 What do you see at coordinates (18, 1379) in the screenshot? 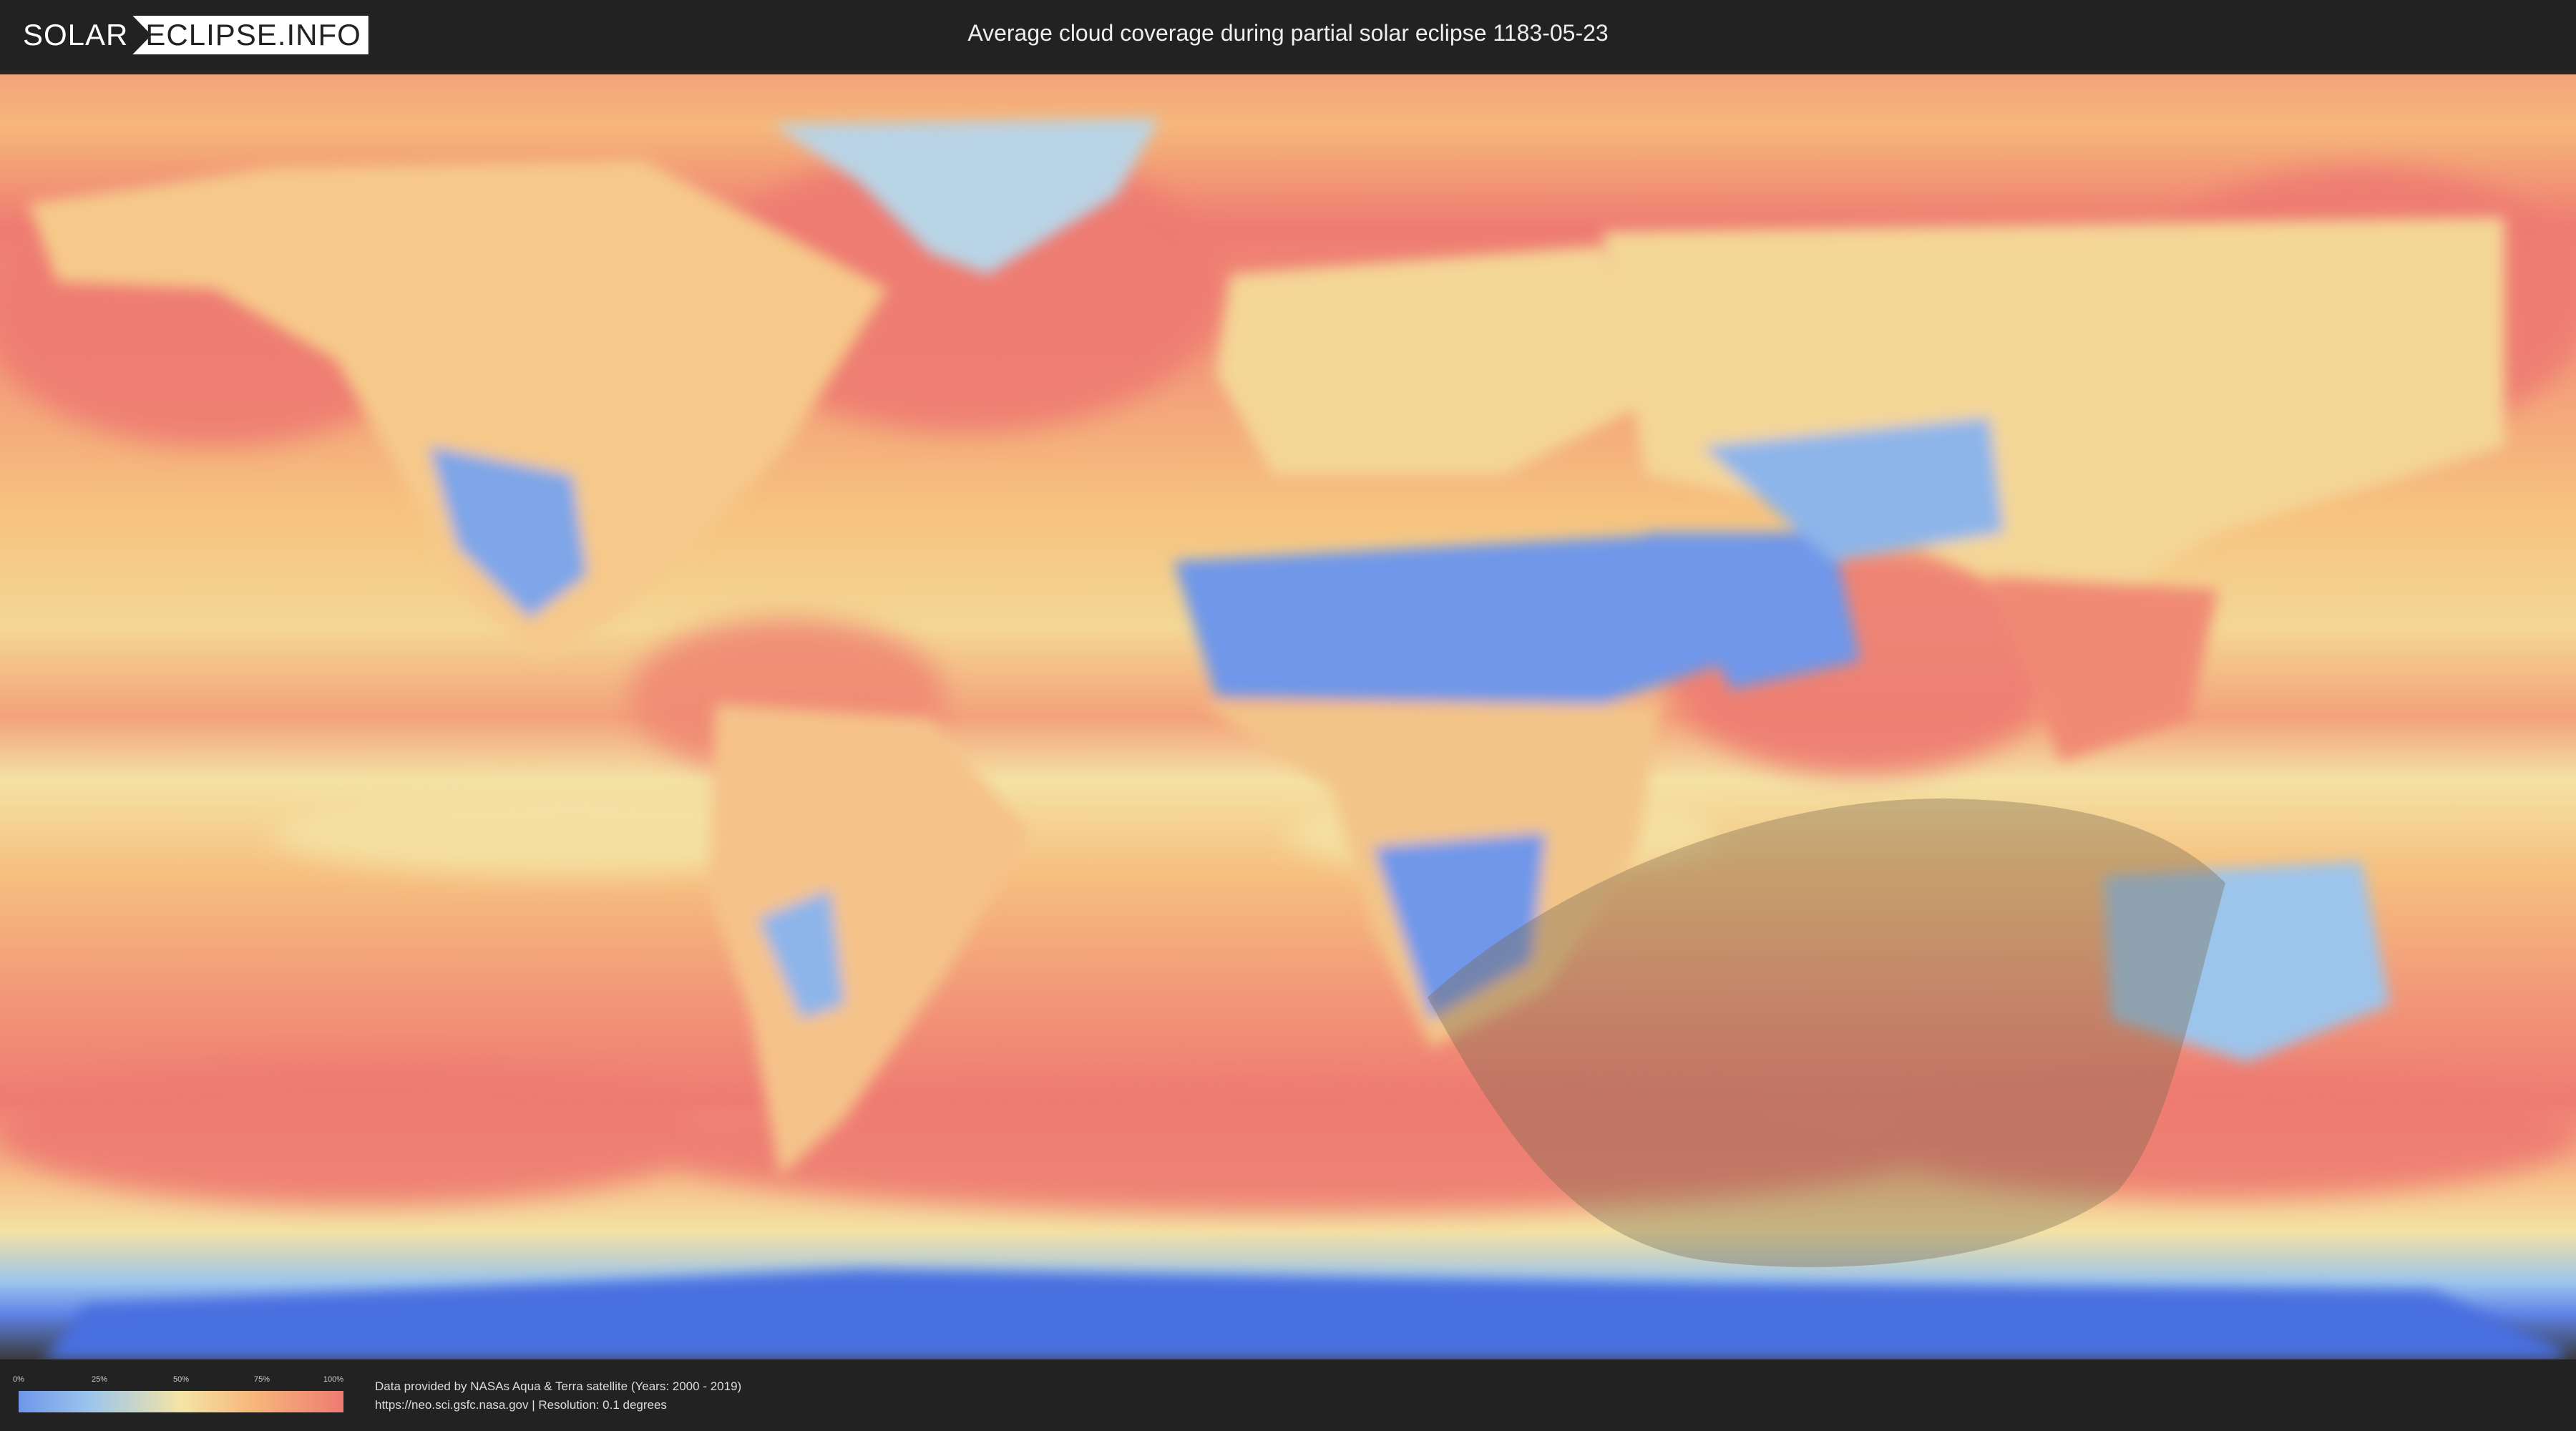
I see `legend-tick: 0%` at bounding box center [18, 1379].